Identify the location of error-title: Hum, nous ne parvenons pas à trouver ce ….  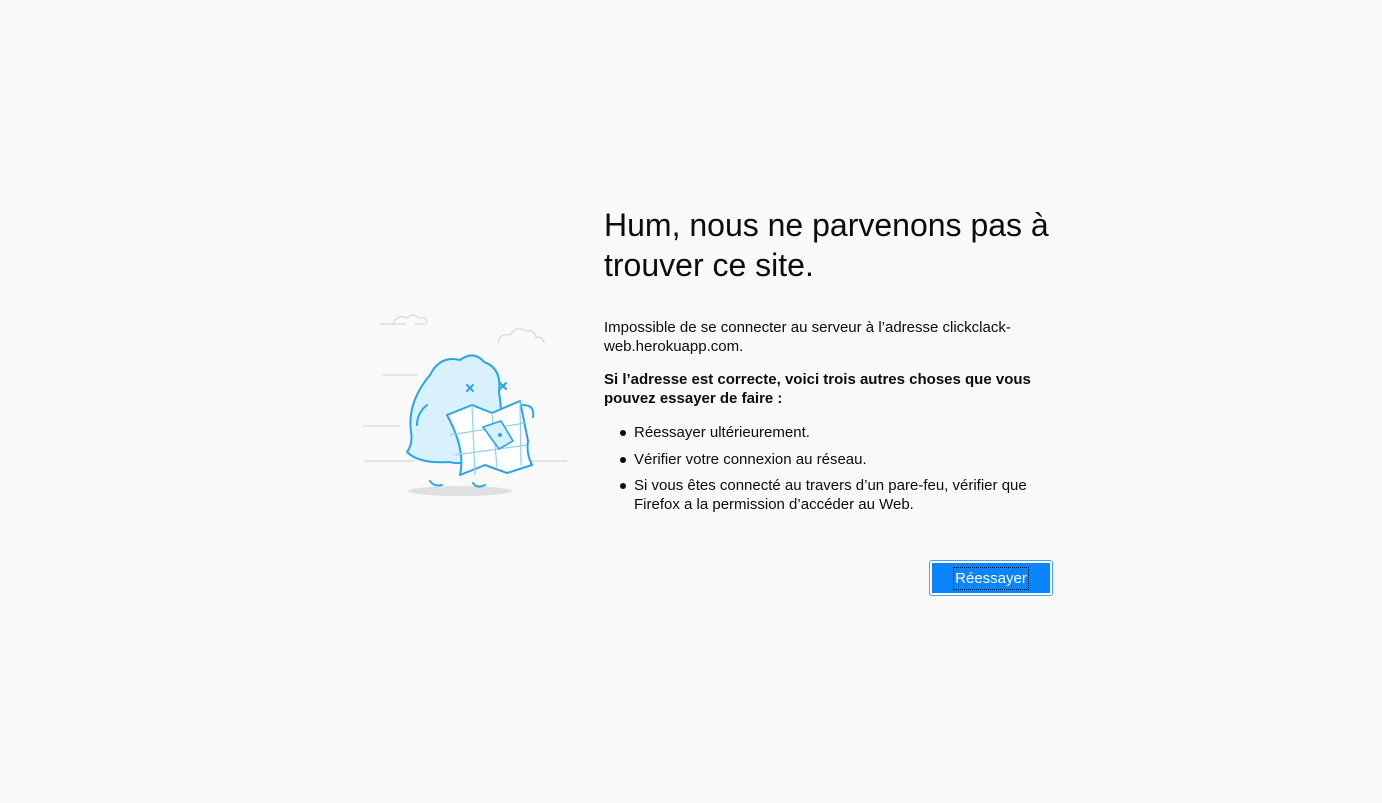
(826, 245).